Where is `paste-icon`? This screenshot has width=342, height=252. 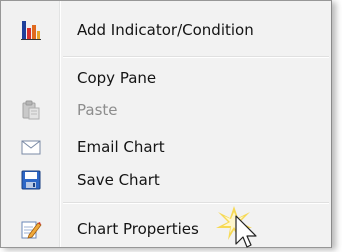
paste-icon is located at coordinates (31, 110).